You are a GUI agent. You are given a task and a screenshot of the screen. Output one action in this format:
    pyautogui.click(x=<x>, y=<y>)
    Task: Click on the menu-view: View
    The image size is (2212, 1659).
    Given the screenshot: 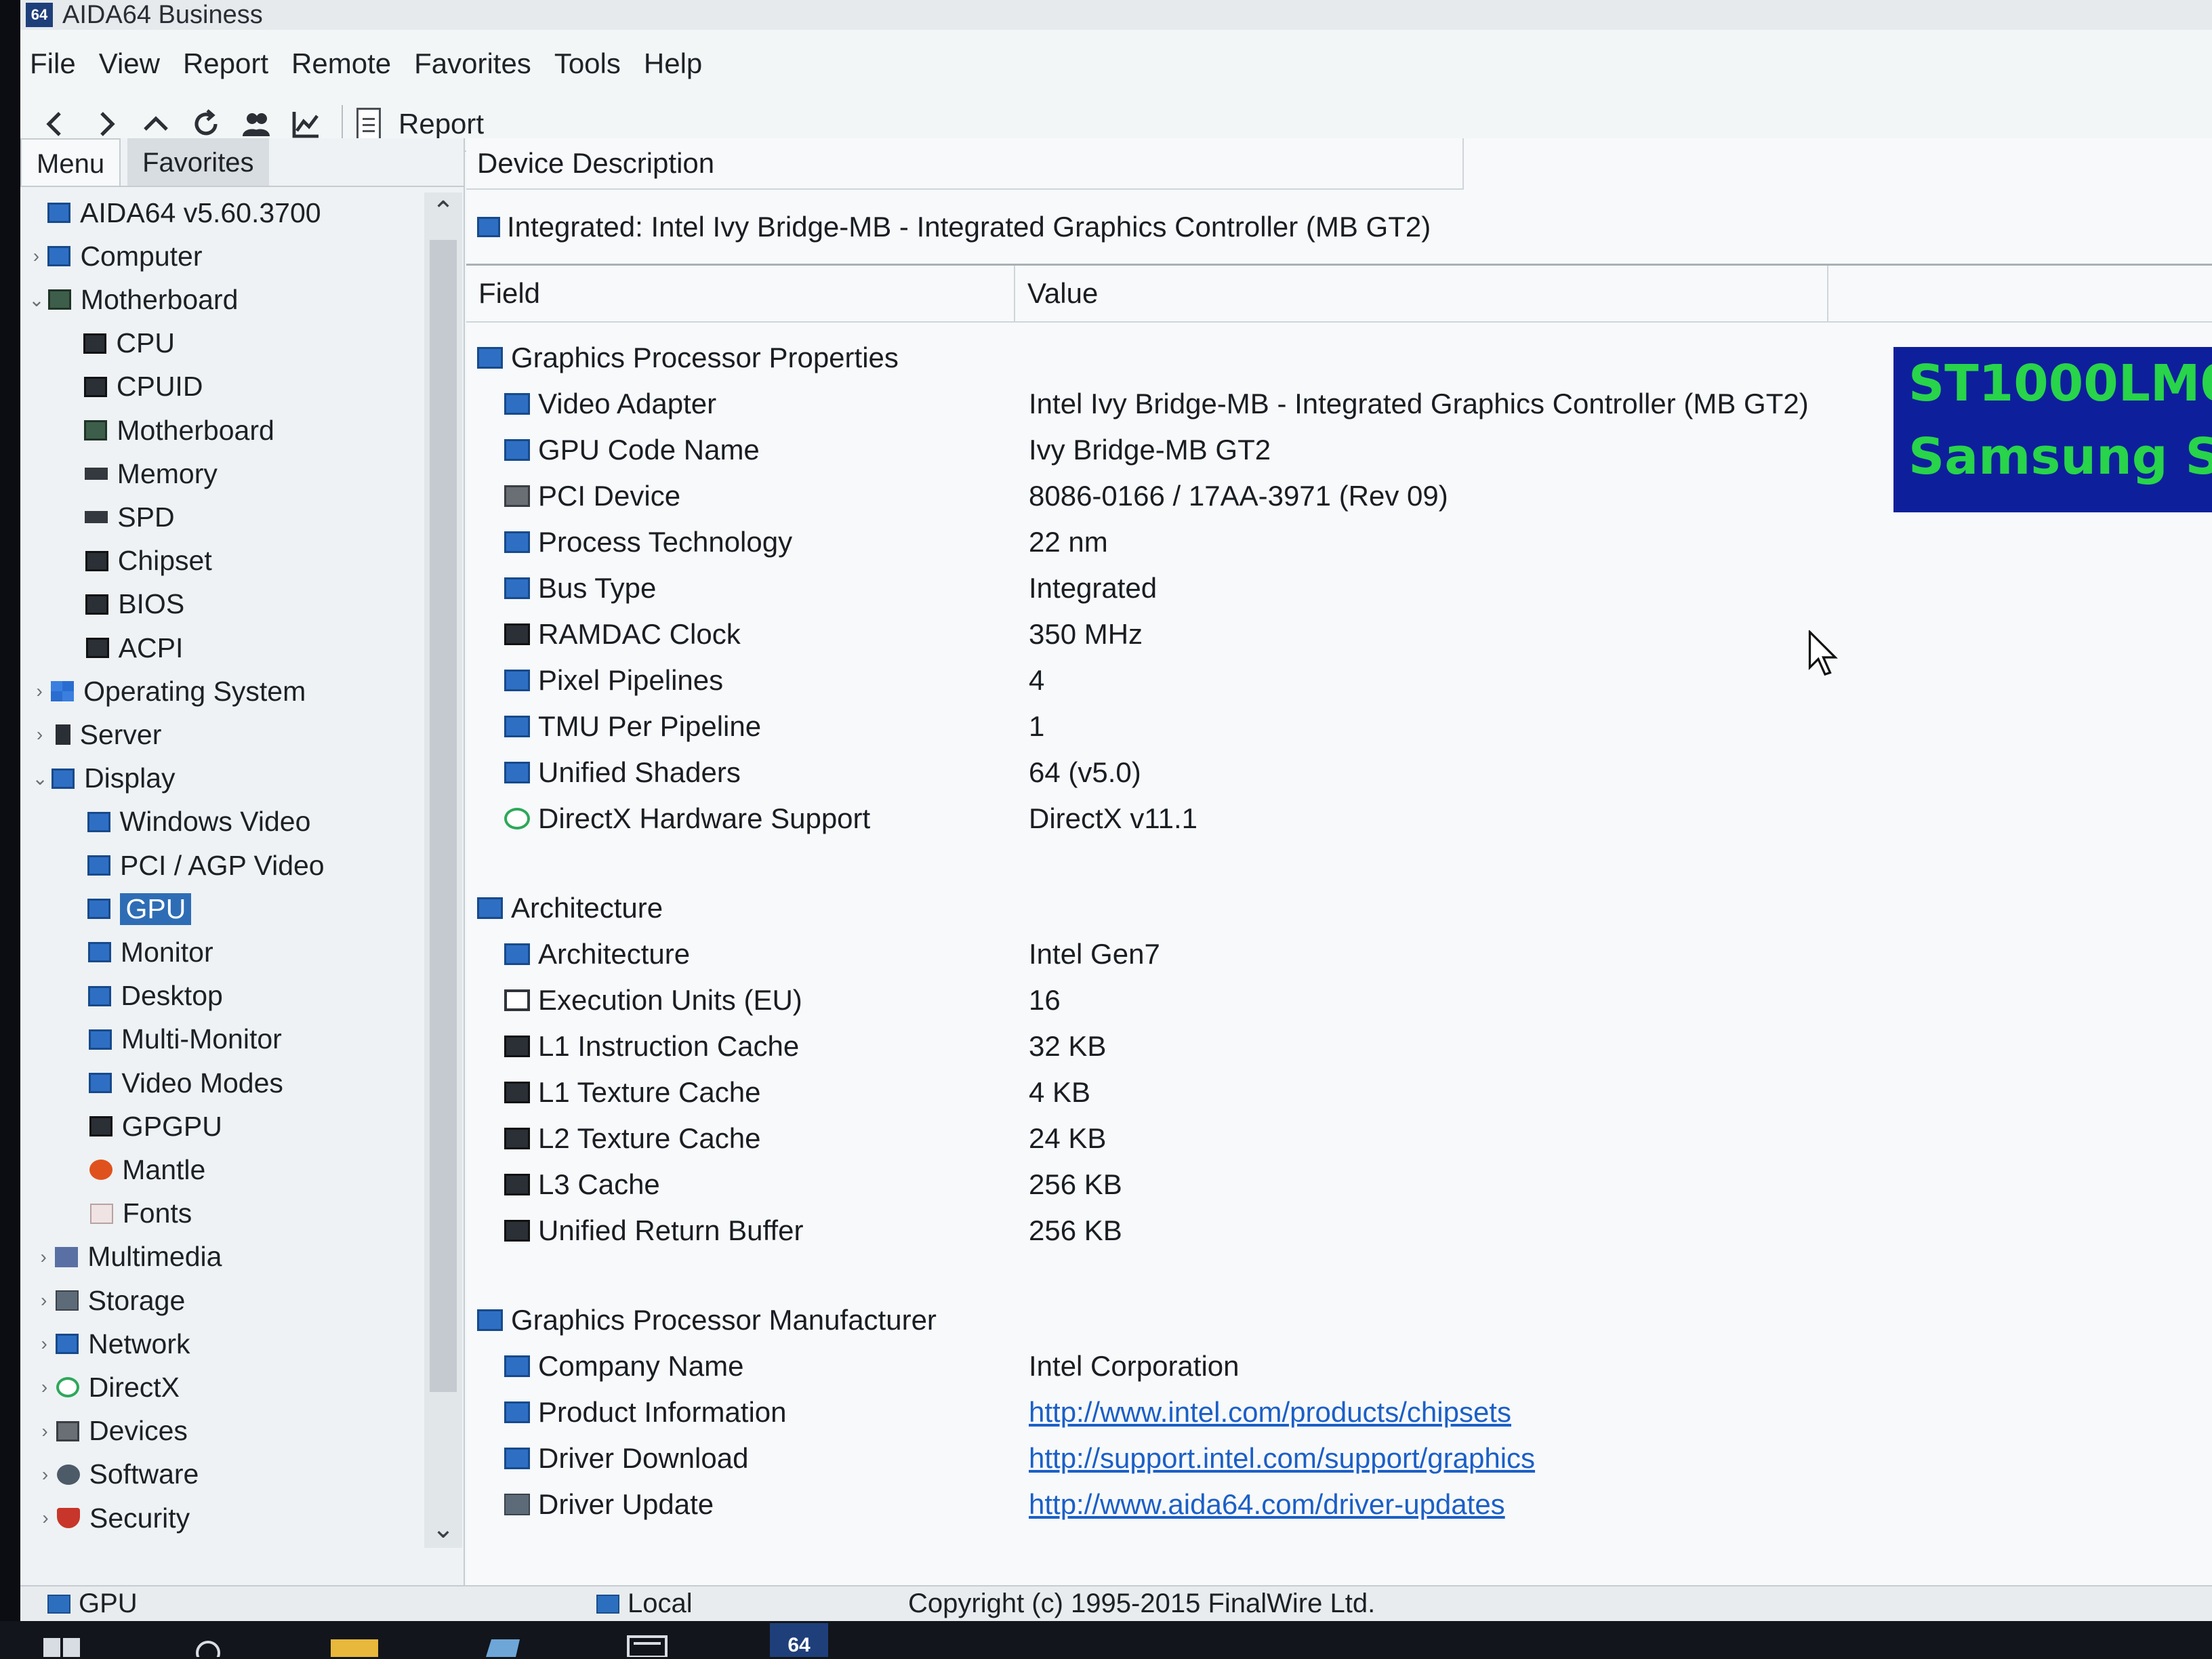 What is the action you would take?
    pyautogui.click(x=129, y=64)
    